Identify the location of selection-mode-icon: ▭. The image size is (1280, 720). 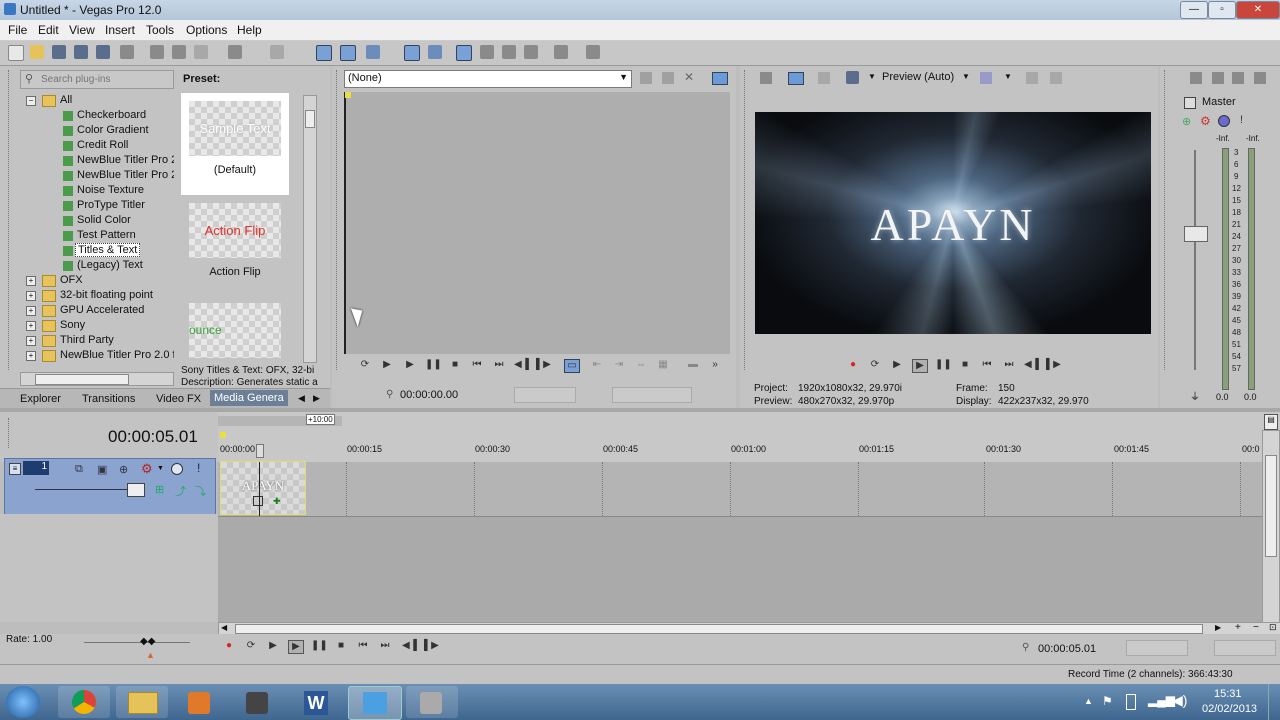
(572, 366).